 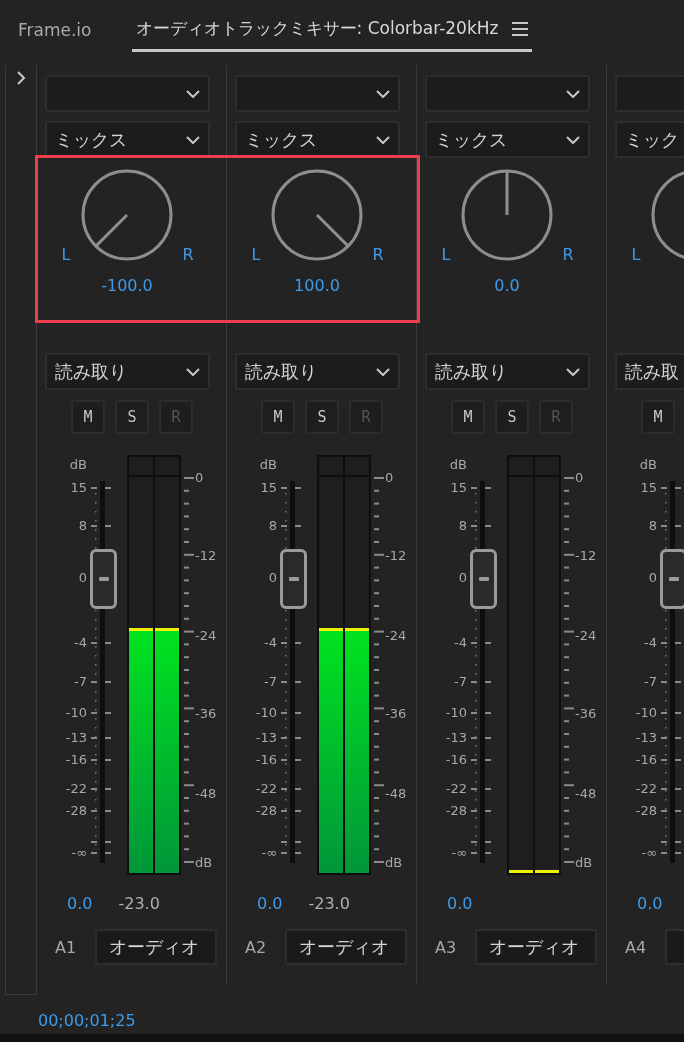 What do you see at coordinates (649, 139) in the screenshot?
I see `mix-dropdown: ミック` at bounding box center [649, 139].